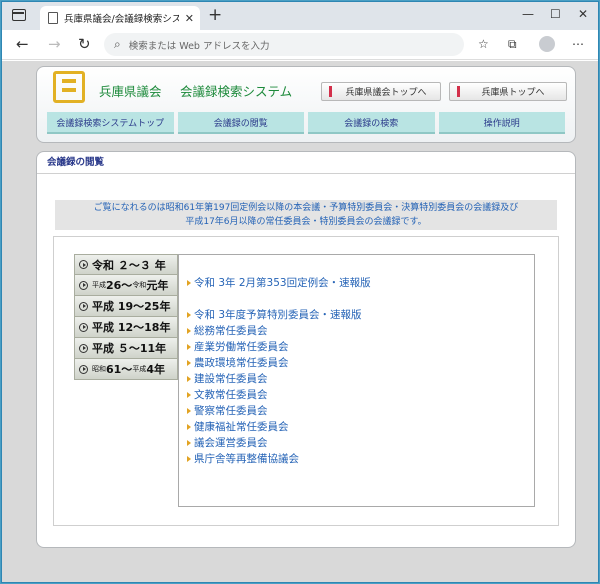 The width and height of the screenshot is (600, 584). What do you see at coordinates (138, 306) in the screenshot?
I see `years: 19～25` at bounding box center [138, 306].